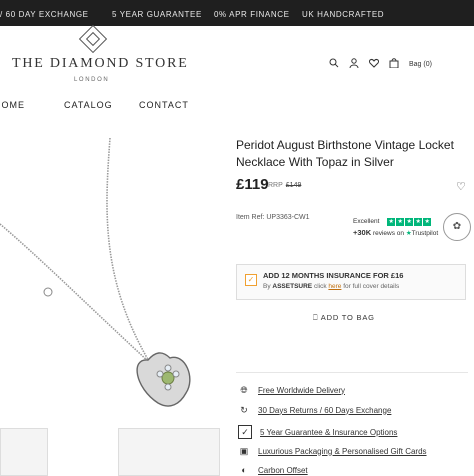 This screenshot has width=474, height=476. I want to click on feature-item: ✓ 5 Year Guarantee & Insurance Options, so click(317, 432).